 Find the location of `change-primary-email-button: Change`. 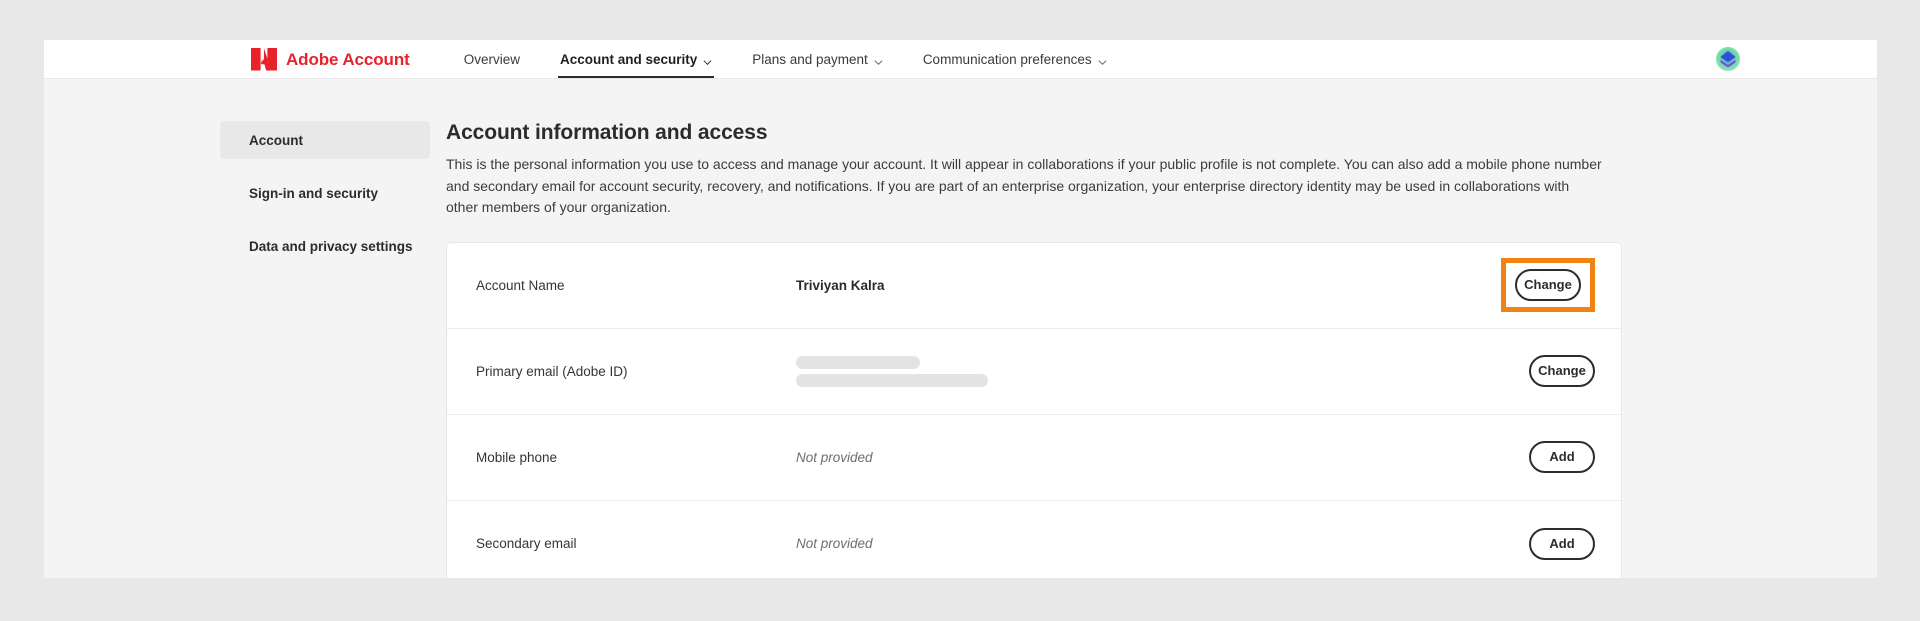

change-primary-email-button: Change is located at coordinates (1562, 371).